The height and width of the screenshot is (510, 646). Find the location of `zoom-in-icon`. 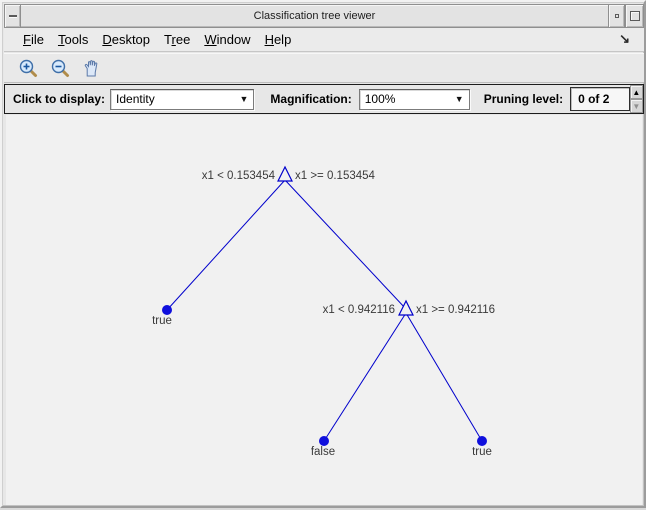

zoom-in-icon is located at coordinates (28, 68).